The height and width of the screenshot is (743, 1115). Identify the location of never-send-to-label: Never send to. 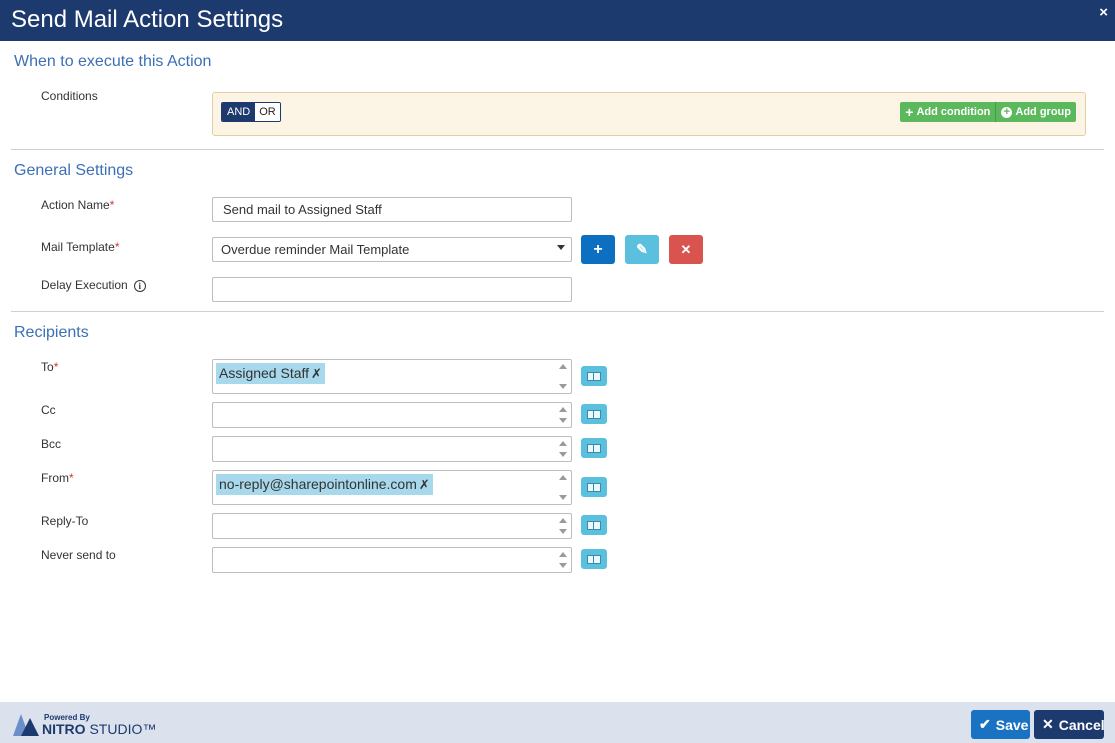
(78, 555).